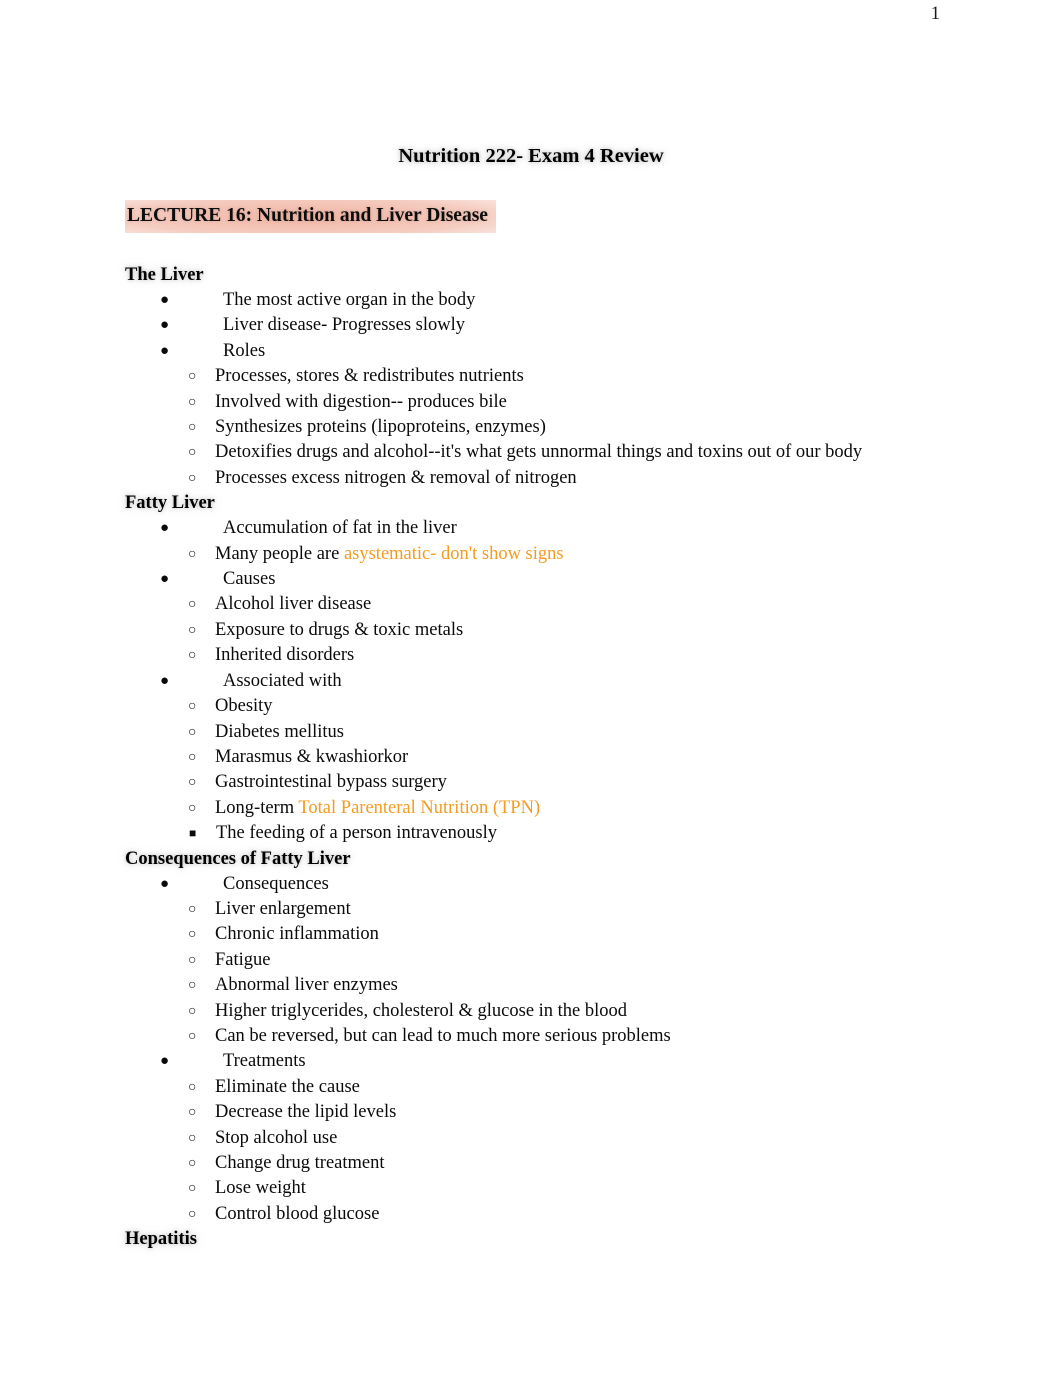 This screenshot has width=1062, height=1377. What do you see at coordinates (339, 629) in the screenshot?
I see `list-item-label: Exposure to drugs & toxic metals` at bounding box center [339, 629].